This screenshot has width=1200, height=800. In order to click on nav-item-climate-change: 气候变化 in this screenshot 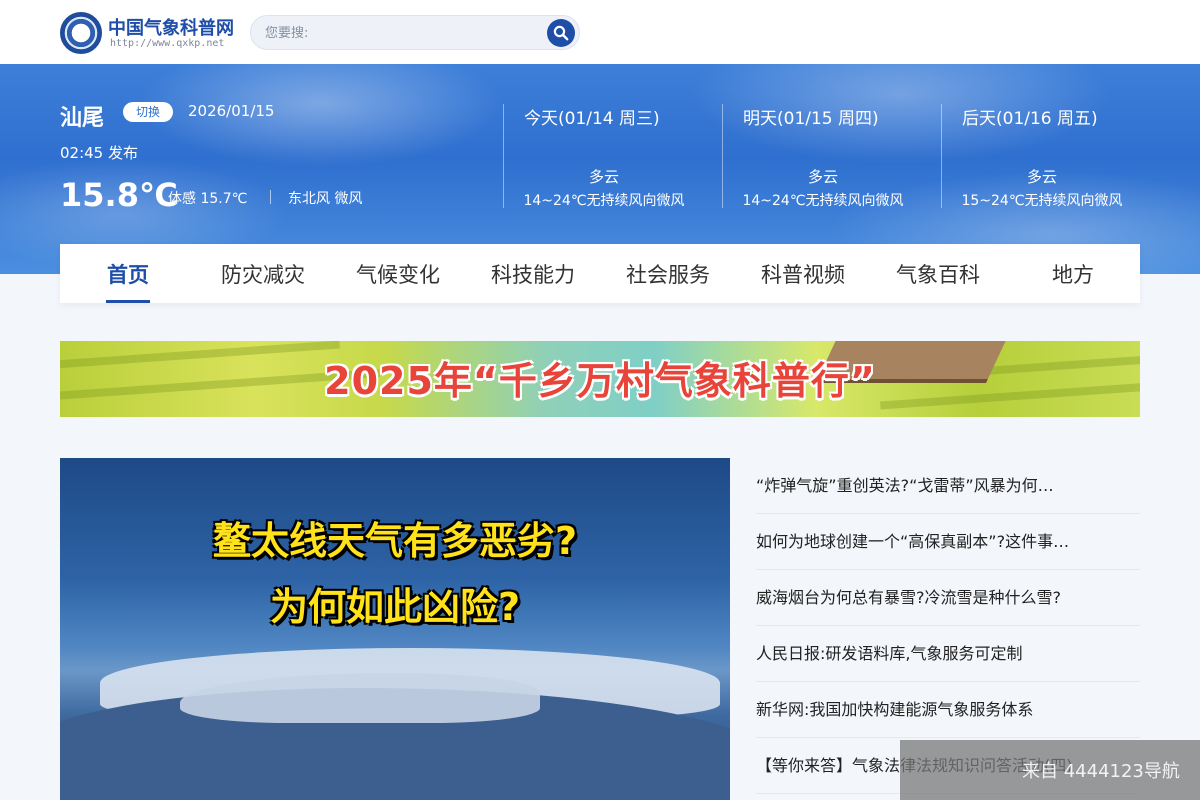, I will do `click(398, 273)`.